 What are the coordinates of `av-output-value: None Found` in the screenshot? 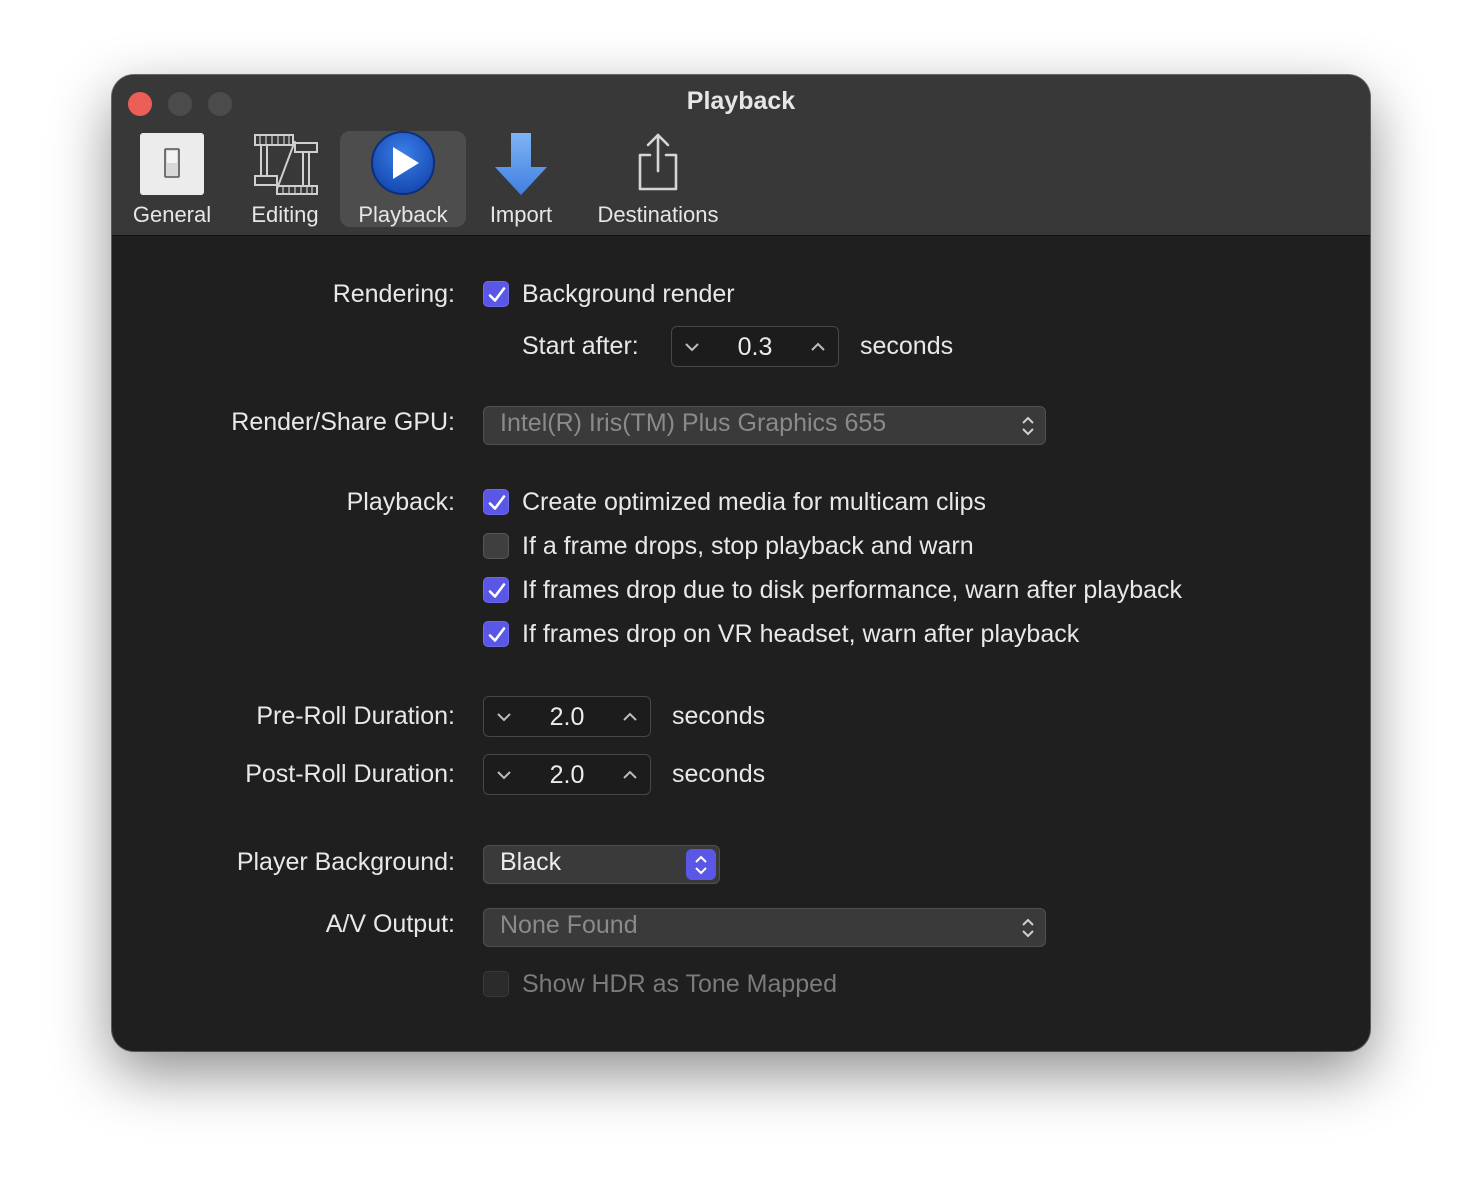 It's located at (569, 925).